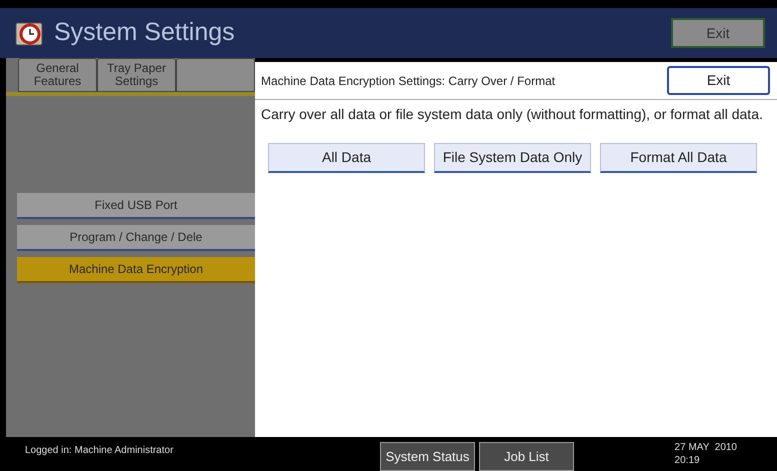 The width and height of the screenshot is (777, 471). I want to click on option-button: File System Data Only, so click(512, 158).